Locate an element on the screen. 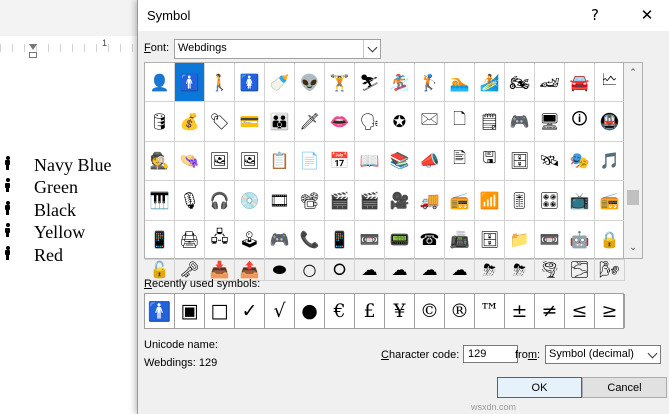 This screenshot has height=414, width=669. indent-marker is located at coordinates (33, 47).